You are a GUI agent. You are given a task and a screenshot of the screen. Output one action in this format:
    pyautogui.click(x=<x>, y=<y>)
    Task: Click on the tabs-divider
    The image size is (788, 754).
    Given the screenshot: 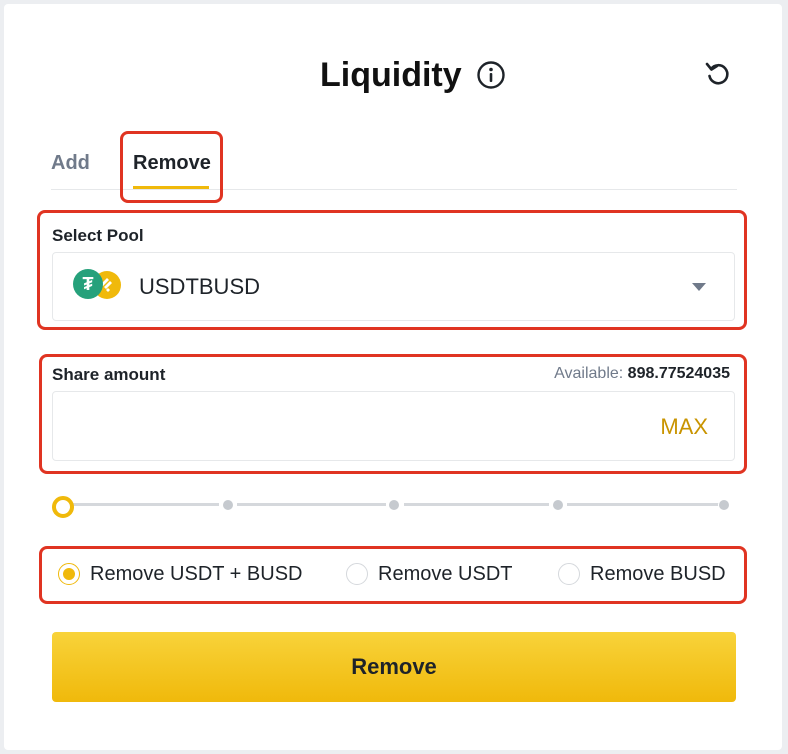 What is the action you would take?
    pyautogui.click(x=394, y=189)
    